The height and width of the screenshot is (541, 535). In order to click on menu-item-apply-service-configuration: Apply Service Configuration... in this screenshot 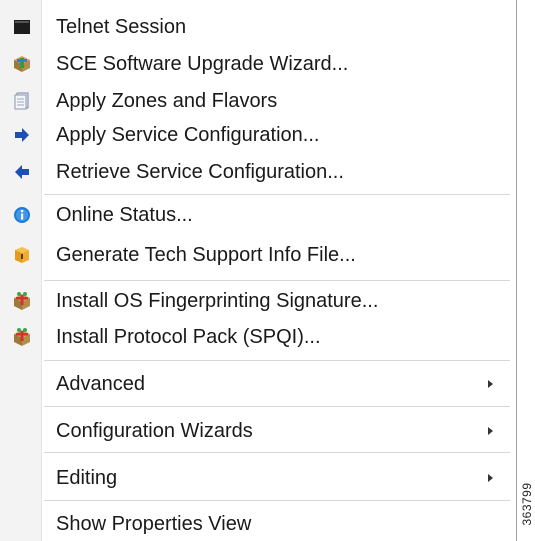, I will do `click(258, 135)`.